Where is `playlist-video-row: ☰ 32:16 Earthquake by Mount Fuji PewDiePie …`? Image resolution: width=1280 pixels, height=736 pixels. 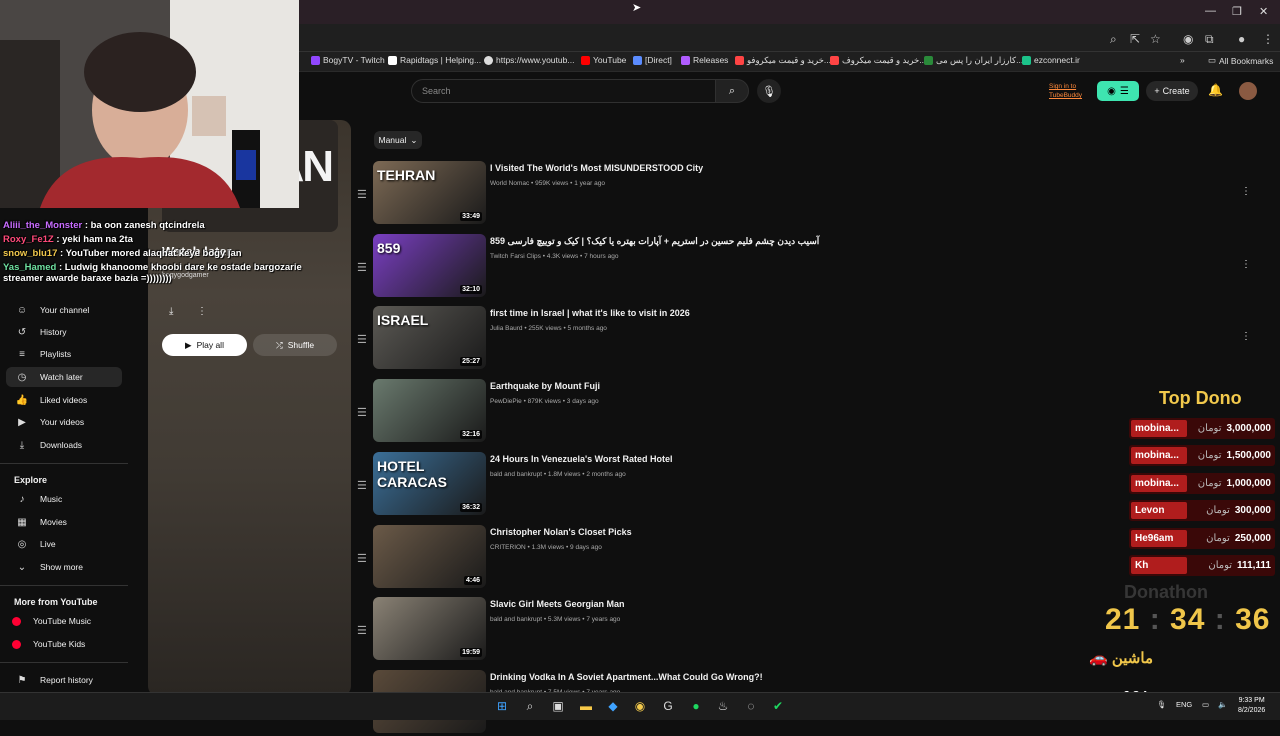 playlist-video-row: ☰ 32:16 Earthquake by Mount Fuji PewDiePie … is located at coordinates (805, 412).